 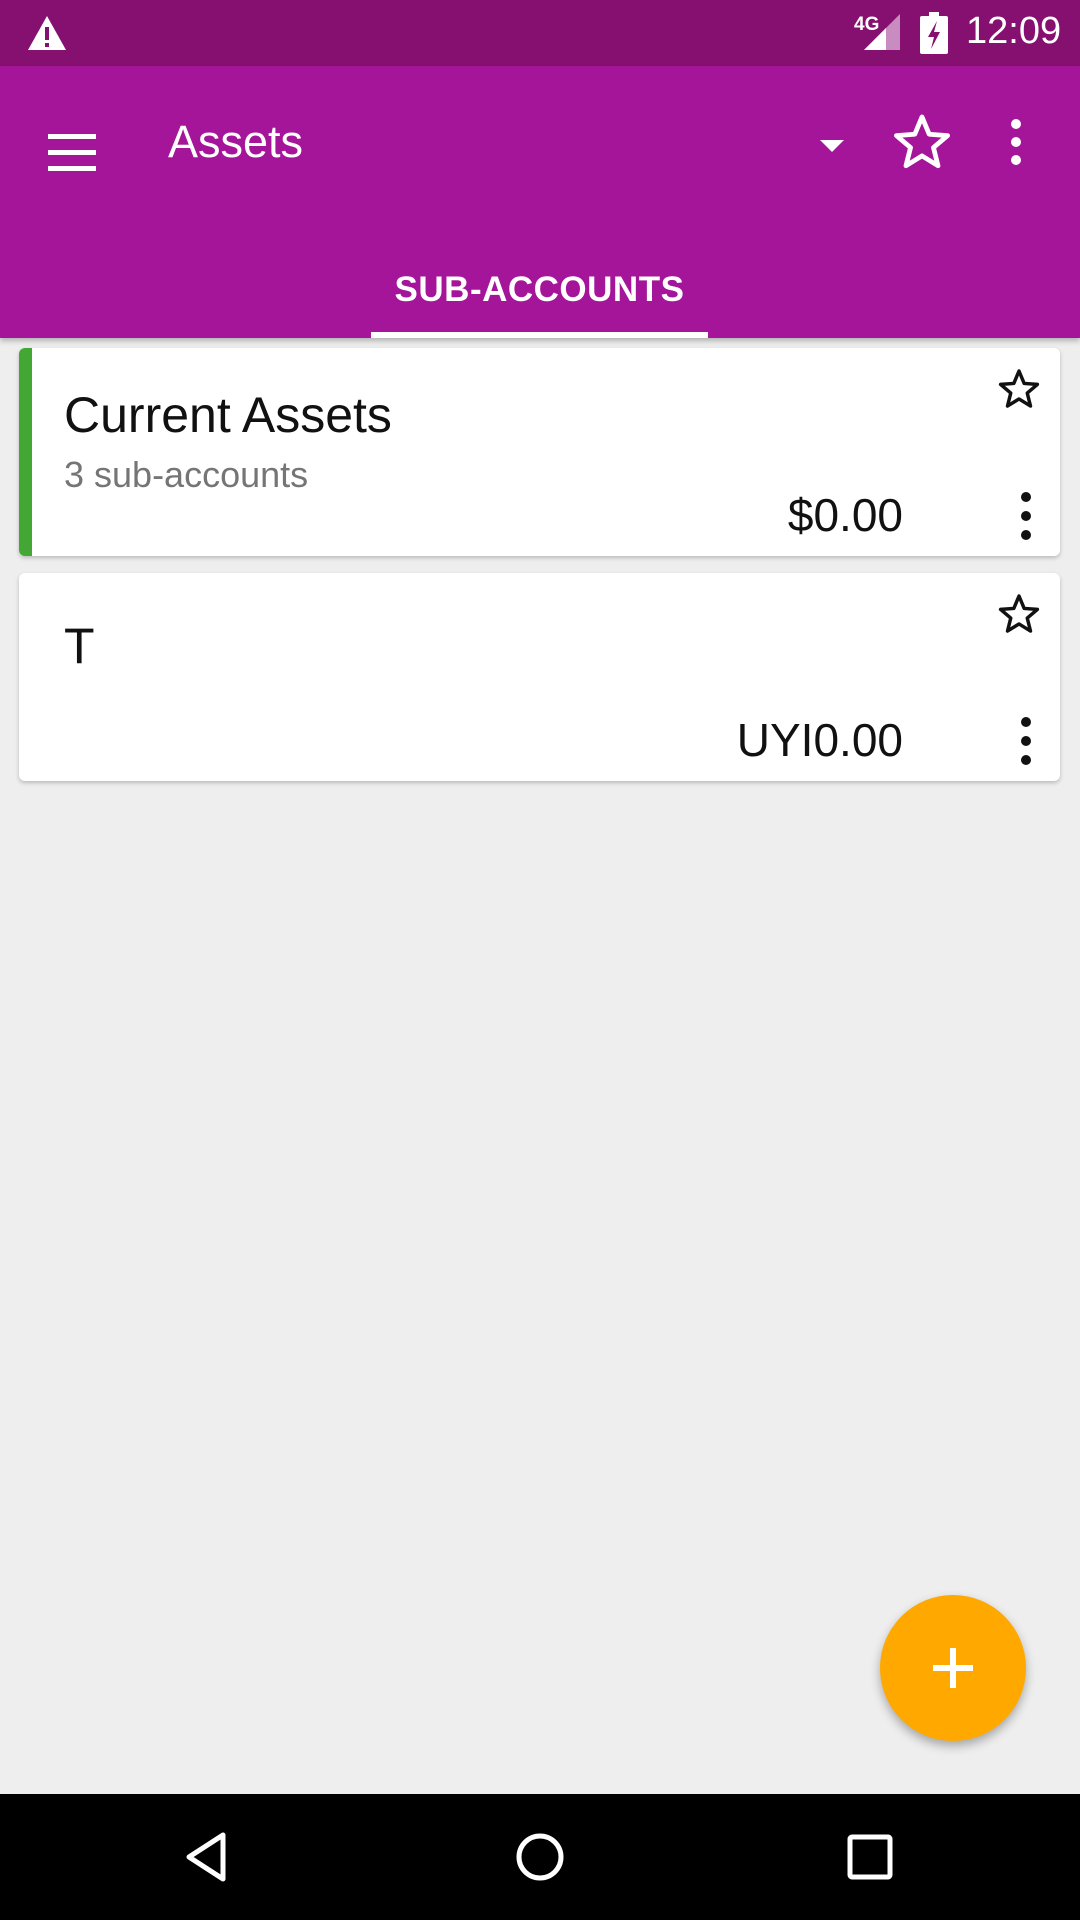 What do you see at coordinates (539, 452) in the screenshot?
I see `account-card: Current Assets 3 sub-accounts $0.00` at bounding box center [539, 452].